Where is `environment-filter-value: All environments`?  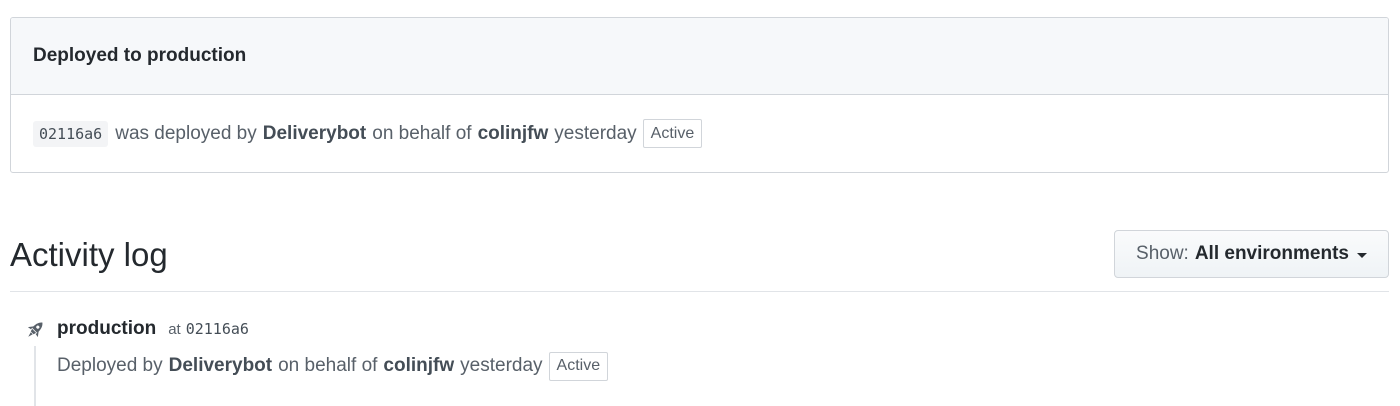 environment-filter-value: All environments is located at coordinates (1271, 253).